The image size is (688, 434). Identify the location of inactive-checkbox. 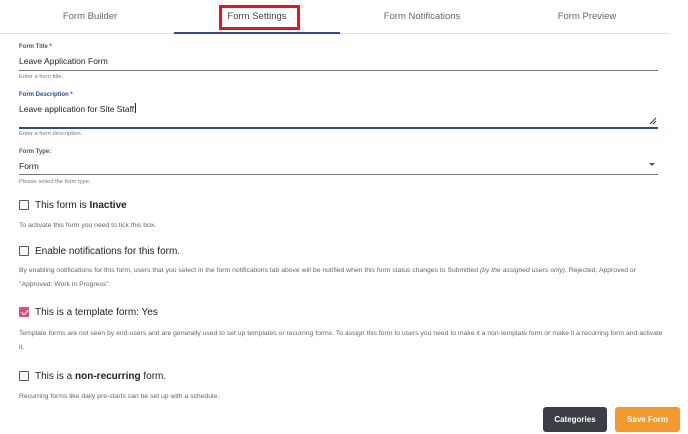
(24, 205).